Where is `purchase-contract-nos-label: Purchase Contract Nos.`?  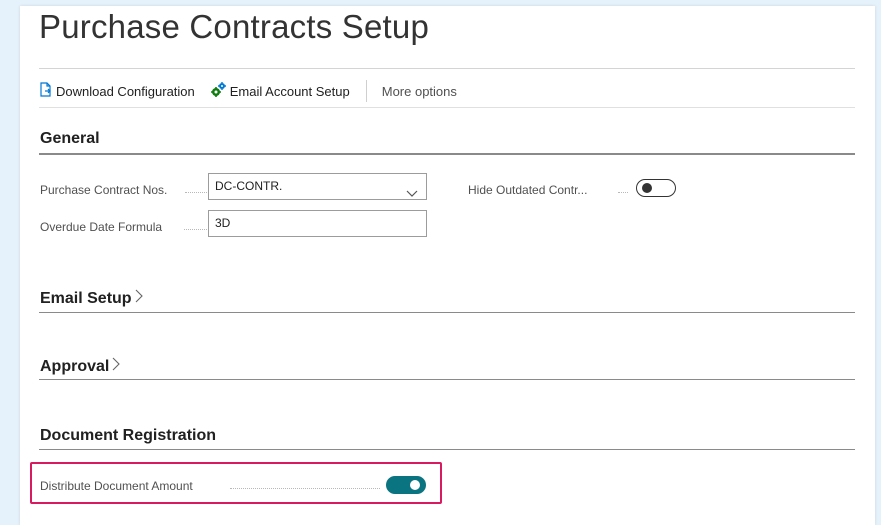 purchase-contract-nos-label: Purchase Contract Nos. is located at coordinates (104, 190).